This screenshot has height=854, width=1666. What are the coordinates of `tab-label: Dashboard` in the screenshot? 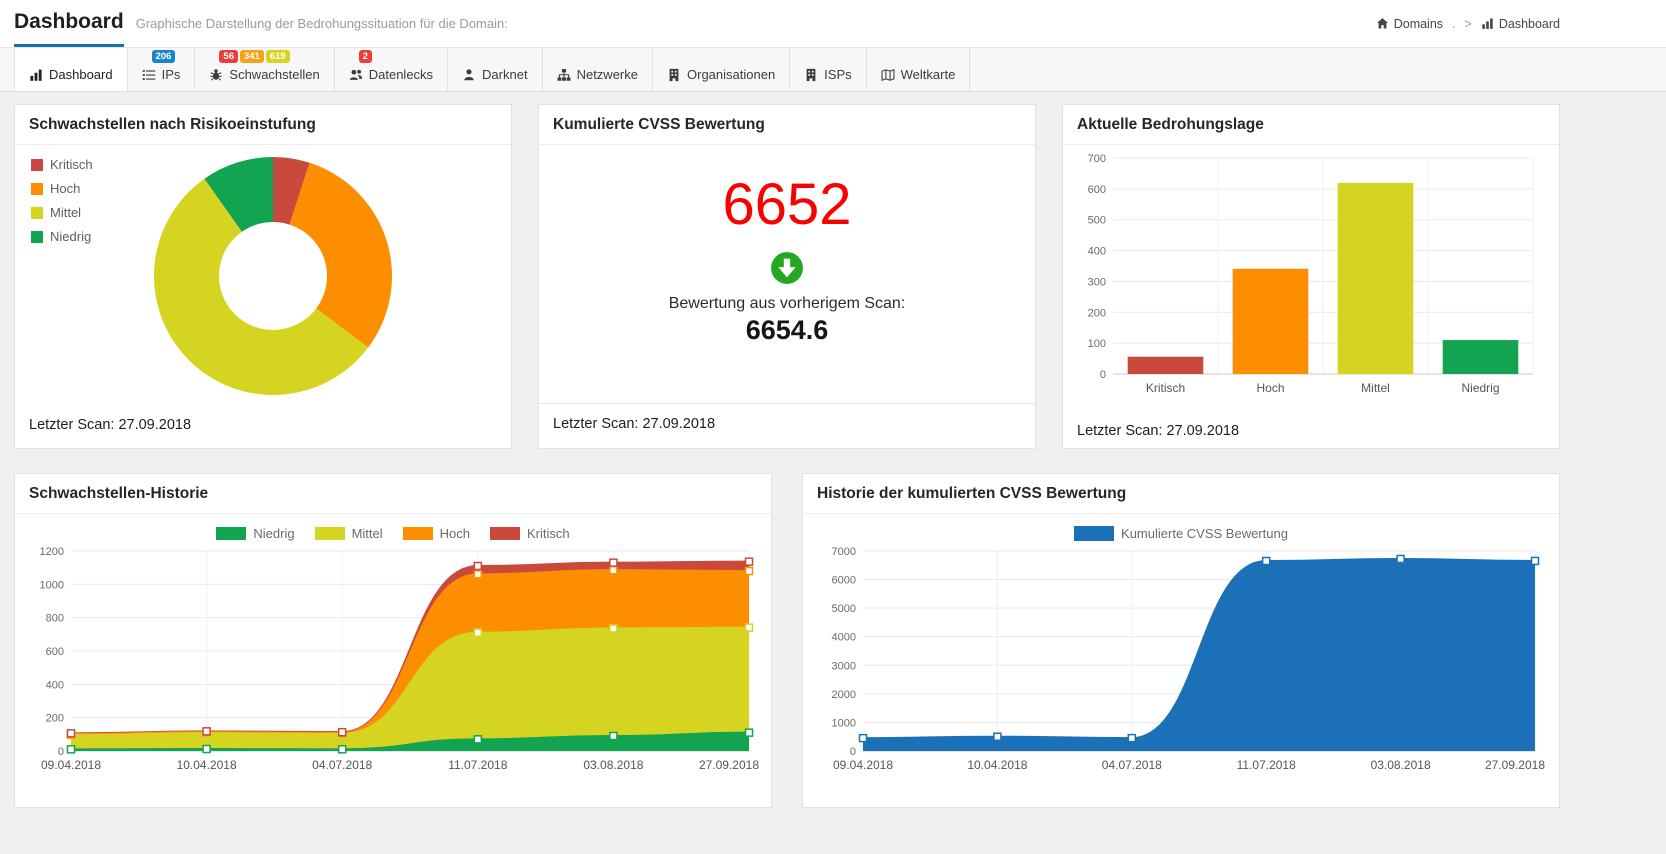 It's located at (81, 74).